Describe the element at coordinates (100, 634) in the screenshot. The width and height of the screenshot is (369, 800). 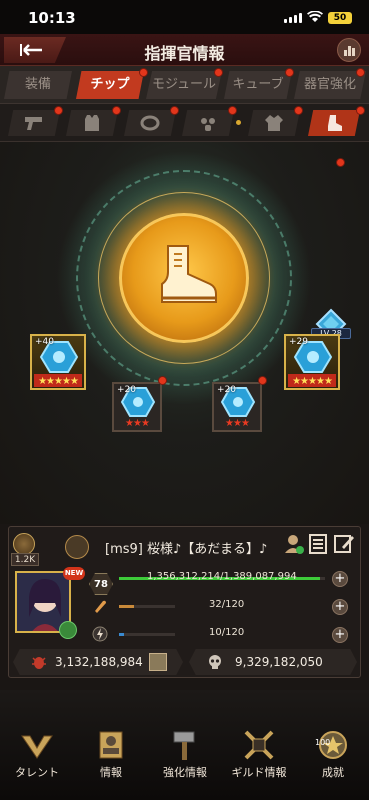
I see `energy-icon` at that location.